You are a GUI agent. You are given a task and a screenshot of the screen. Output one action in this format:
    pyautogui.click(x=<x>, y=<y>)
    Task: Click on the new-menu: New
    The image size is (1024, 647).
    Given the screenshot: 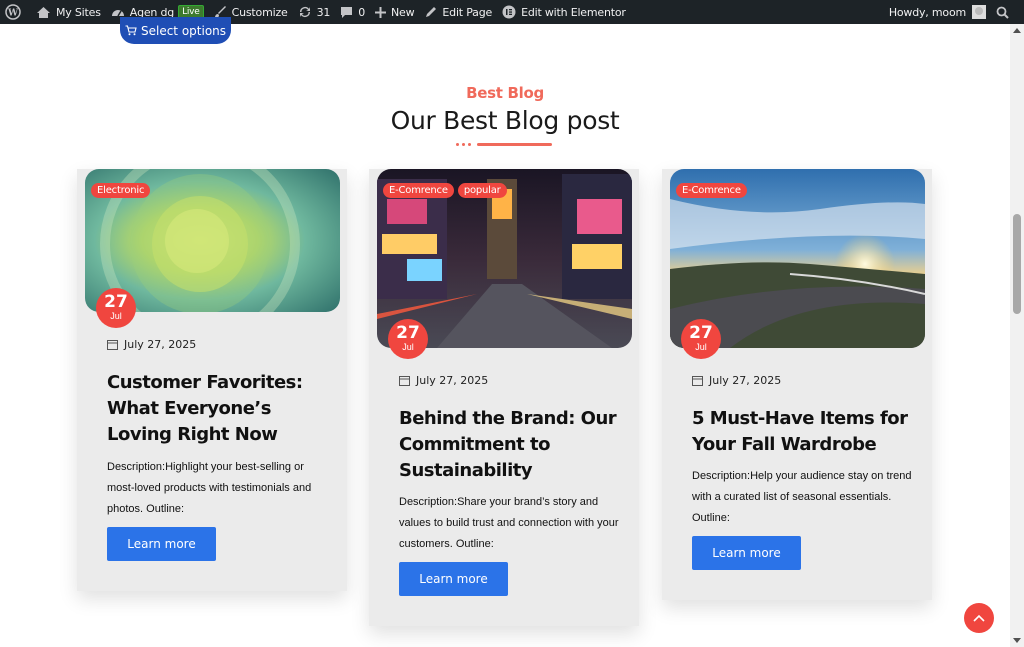 What is the action you would take?
    pyautogui.click(x=394, y=12)
    